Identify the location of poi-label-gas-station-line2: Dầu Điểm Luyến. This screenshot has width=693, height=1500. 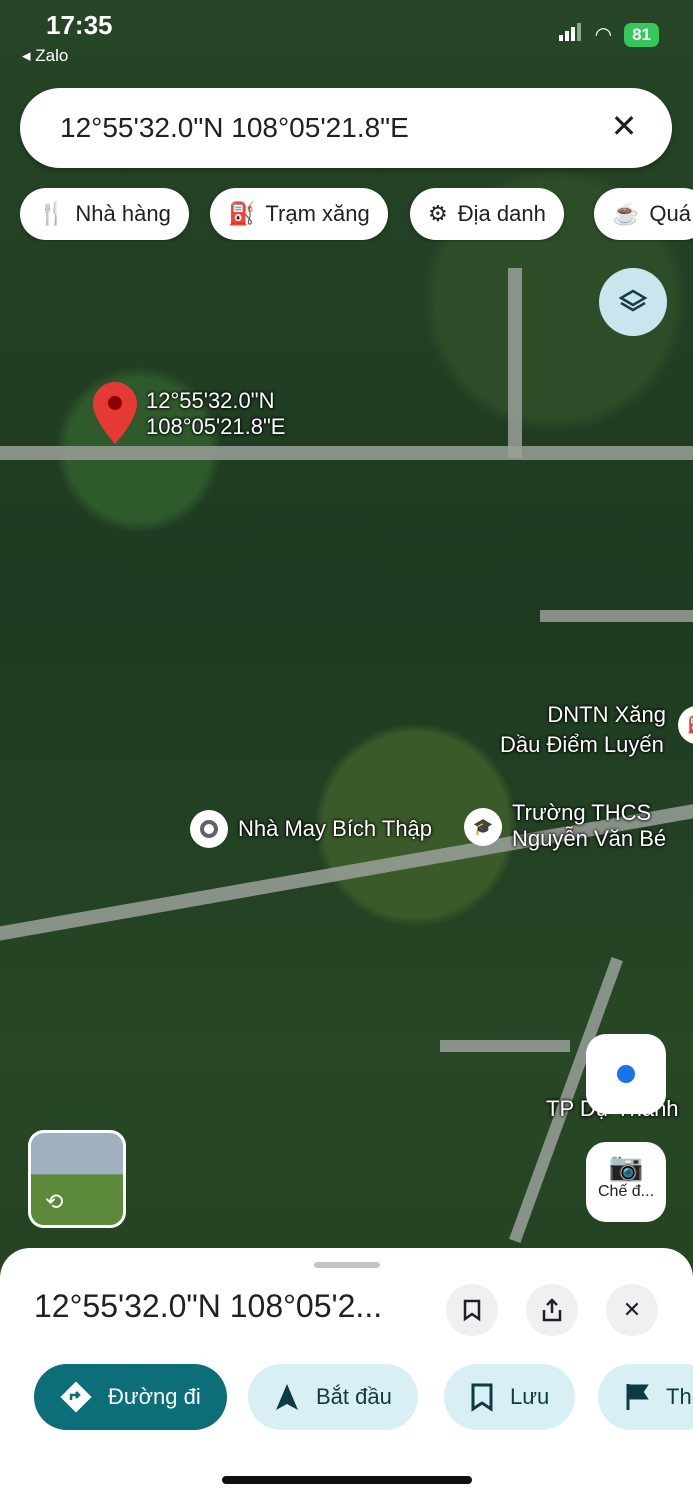
(582, 745).